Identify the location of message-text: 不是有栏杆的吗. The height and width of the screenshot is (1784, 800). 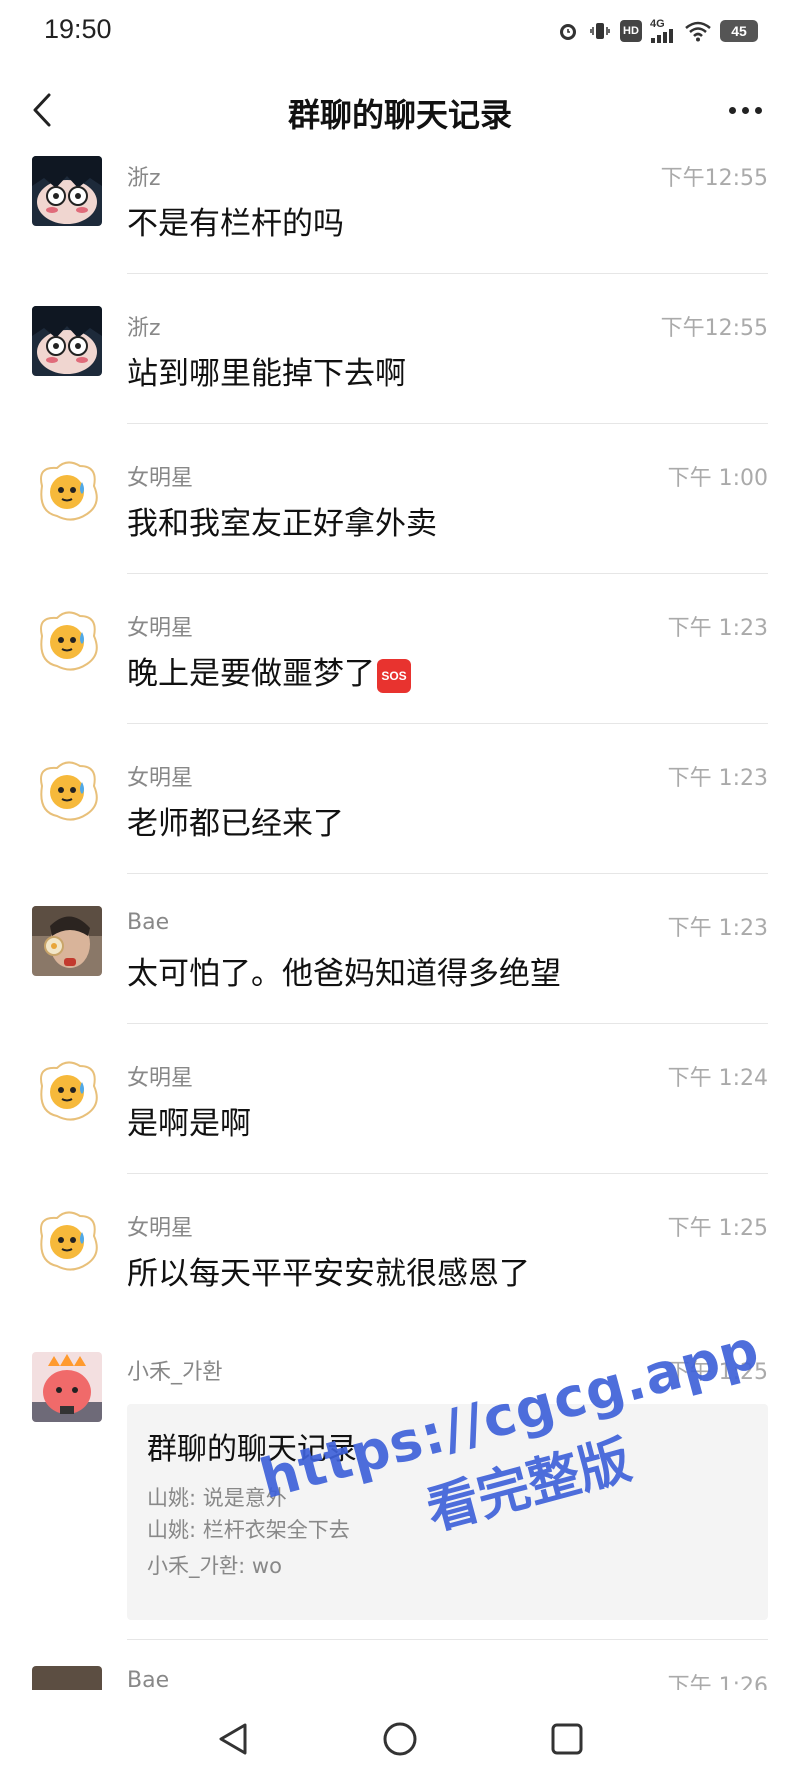
(235, 224).